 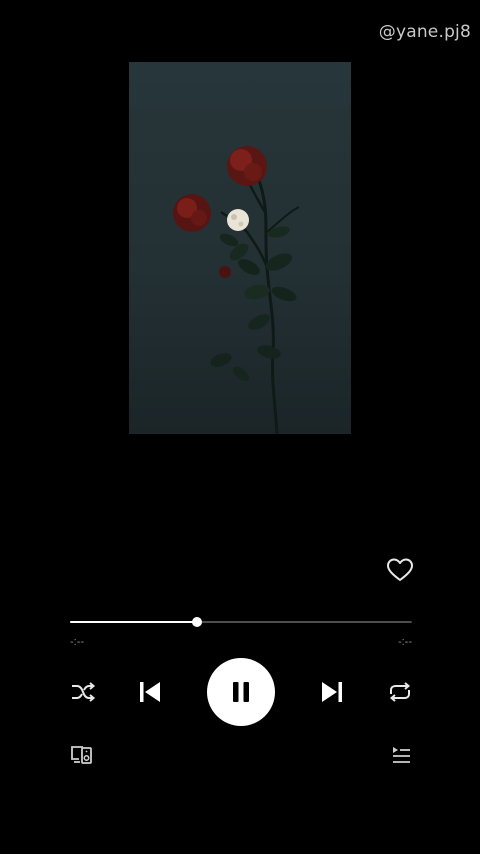 I want to click on skip-next-icon, so click(x=332, y=692).